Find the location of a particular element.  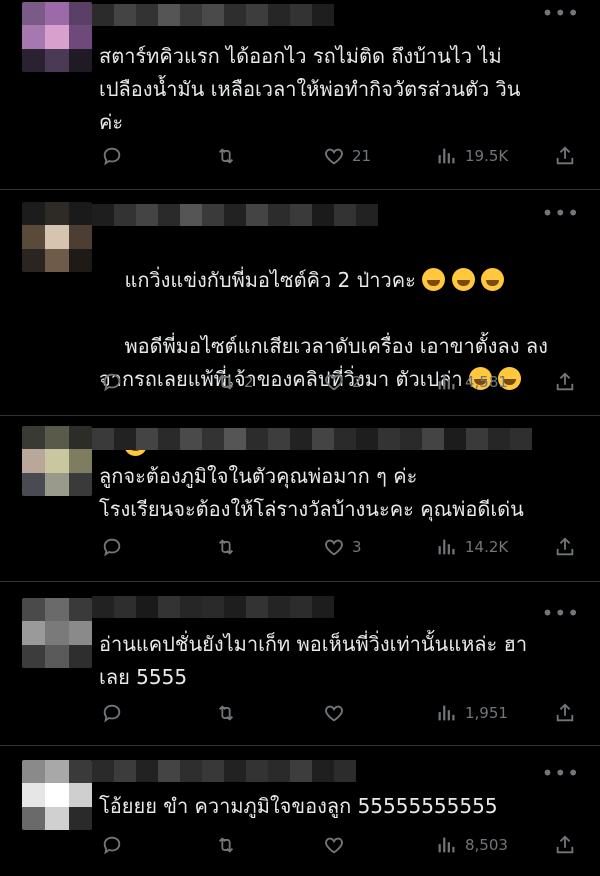

post-text: โอ้ยยย ขำ ความภูมิใจของลูก 55555555555 is located at coordinates (298, 806).